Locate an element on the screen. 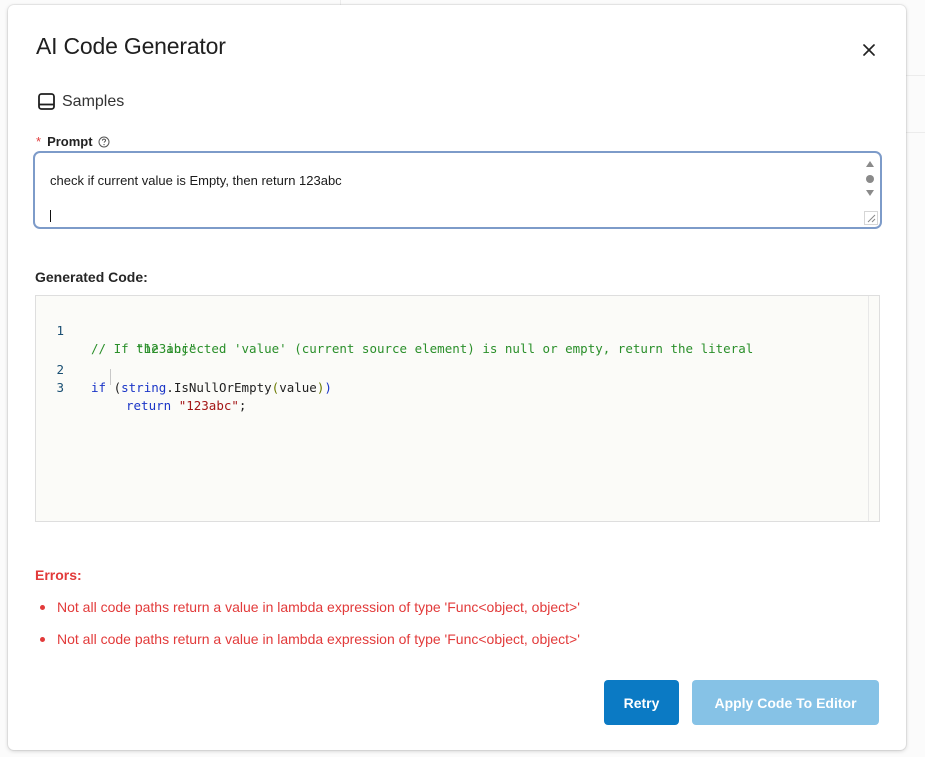 The width and height of the screenshot is (925, 757). code-comment-continuation: "123abc" is located at coordinates (166, 348).